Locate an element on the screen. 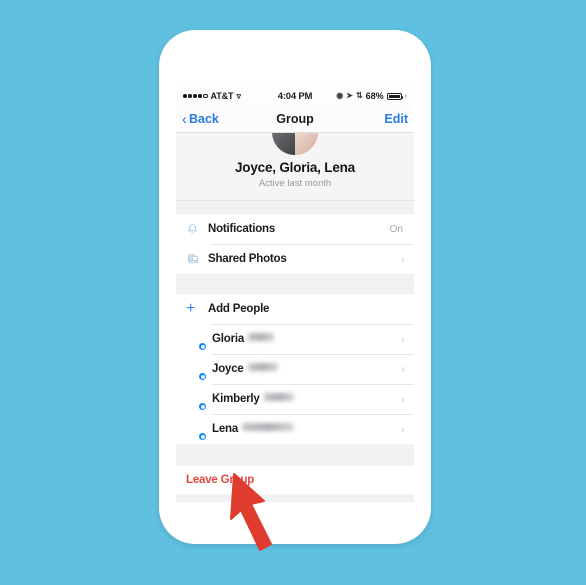 Image resolution: width=586 pixels, height=585 pixels. status-bar: AT&T ▿ 4:04 PM ◉ ➤ ⇅ 68% › is located at coordinates (295, 96).